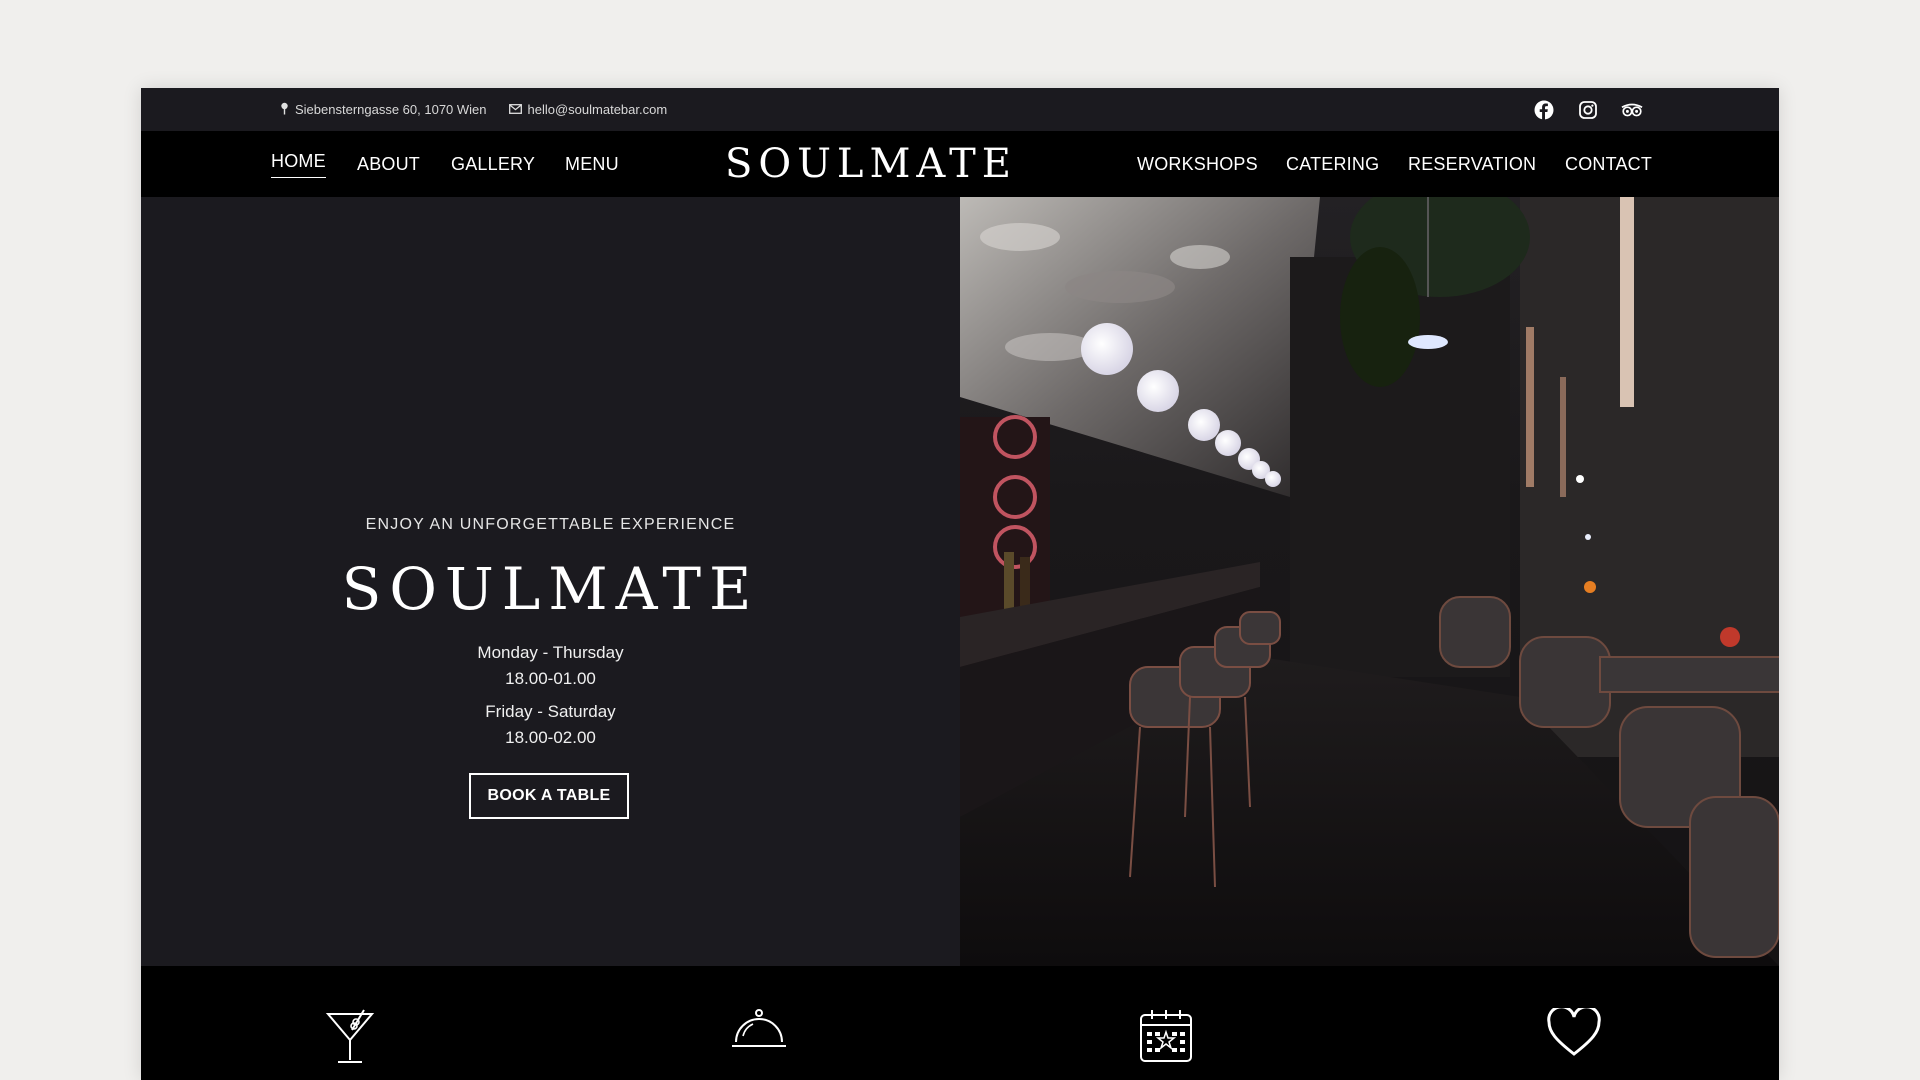 This screenshot has height=1080, width=1920. I want to click on instagram-icon, so click(1588, 110).